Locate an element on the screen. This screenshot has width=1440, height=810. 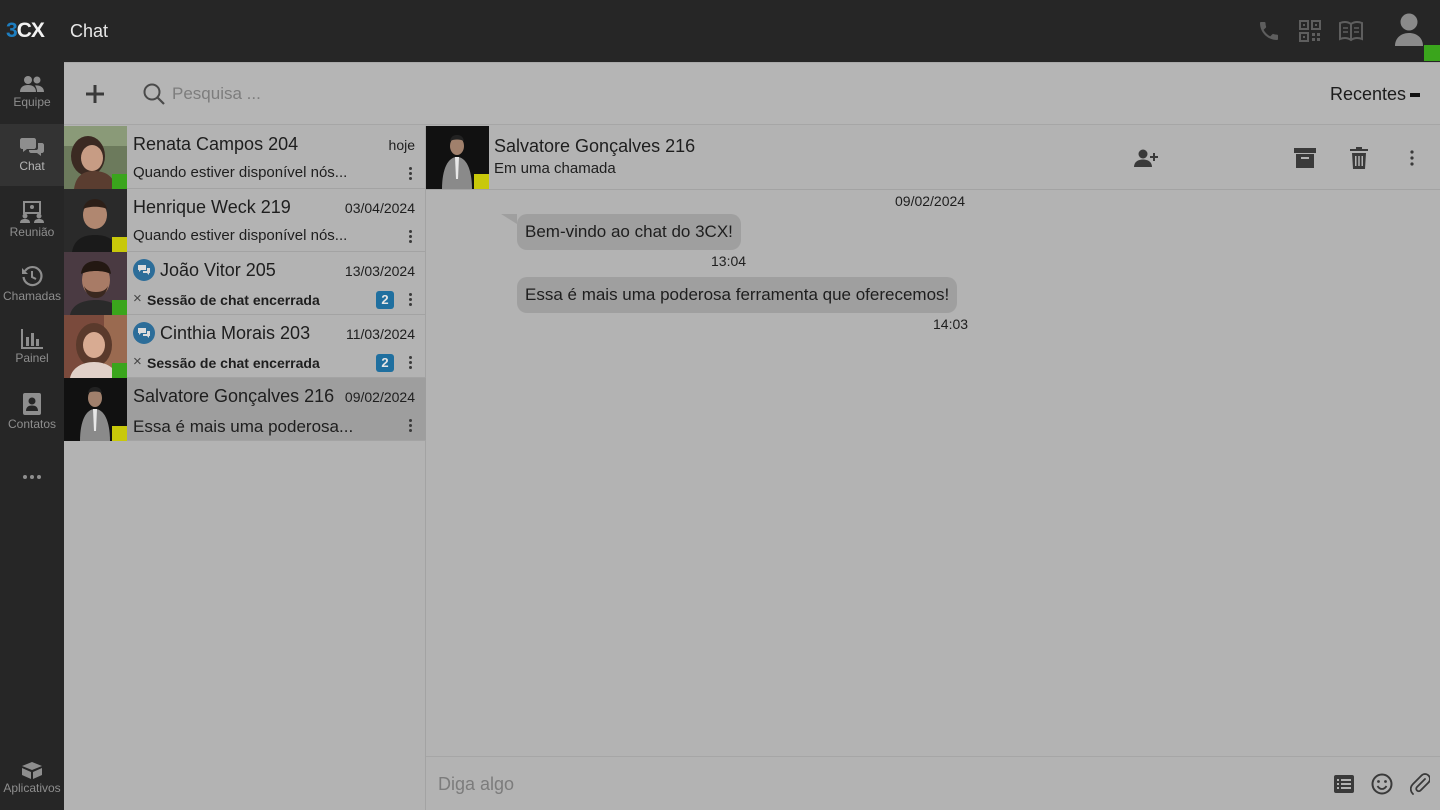
templates-button is located at coordinates (1344, 784).